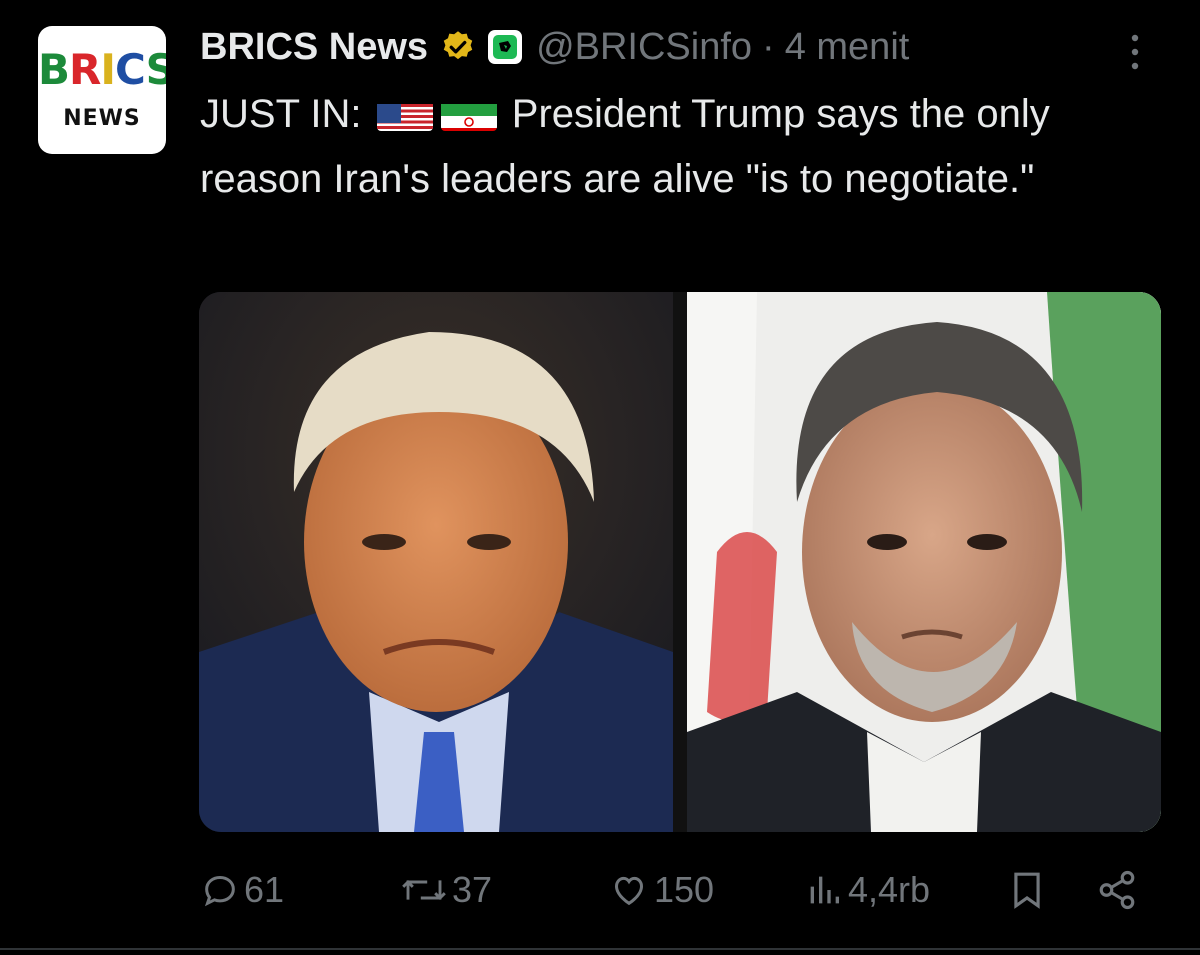 The width and height of the screenshot is (1200, 955). I want to click on bookmark-button, so click(1027, 890).